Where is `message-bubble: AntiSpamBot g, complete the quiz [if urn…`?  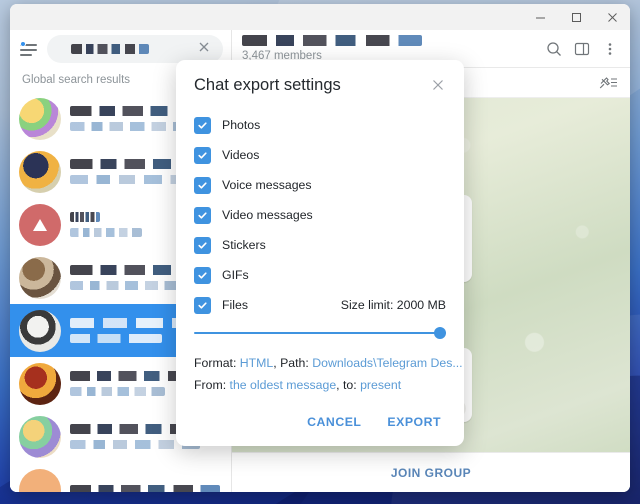
message-bubble: AntiSpamBot g, complete the quiz [if urn… is located at coordinates (352, 385).